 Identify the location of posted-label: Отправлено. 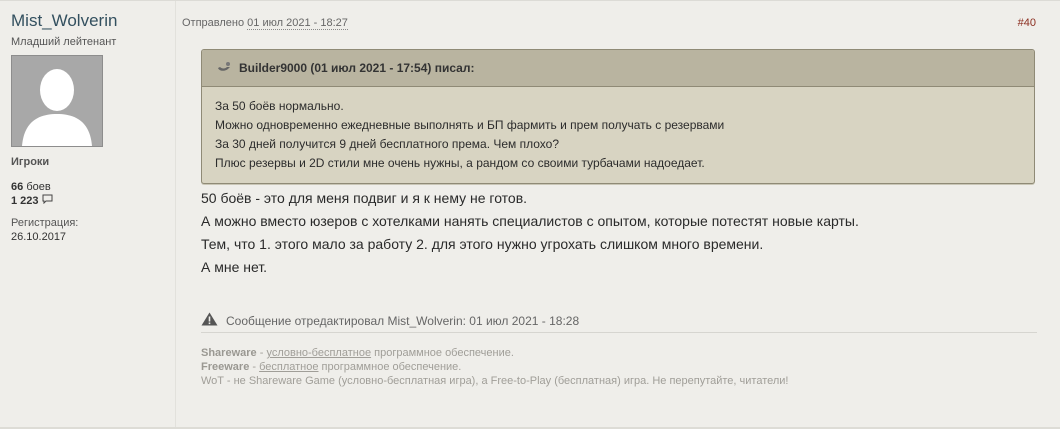
(213, 23).